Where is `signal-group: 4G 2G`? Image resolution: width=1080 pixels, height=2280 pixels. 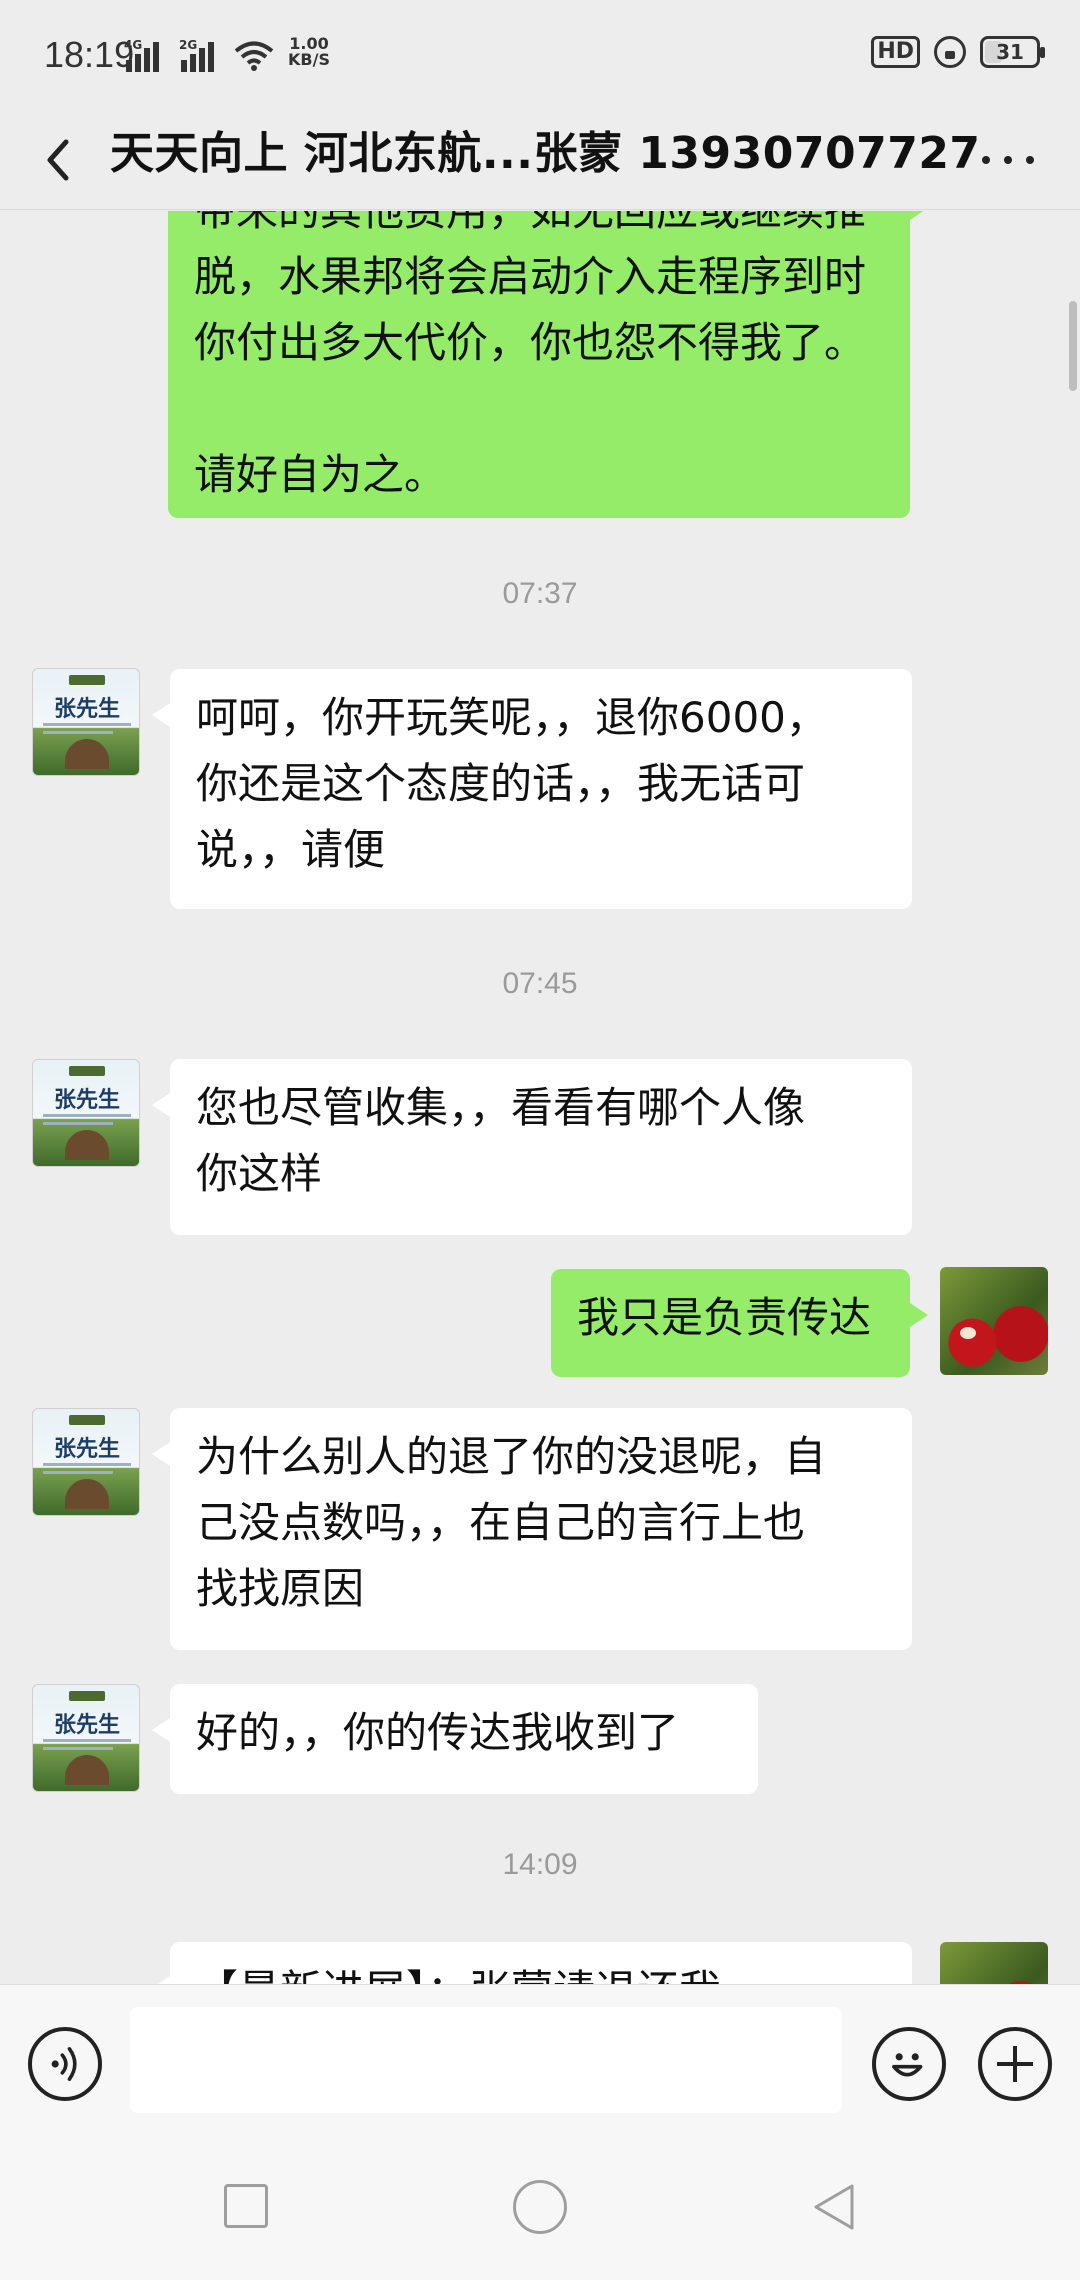
signal-group: 4G 2G is located at coordinates (199, 52).